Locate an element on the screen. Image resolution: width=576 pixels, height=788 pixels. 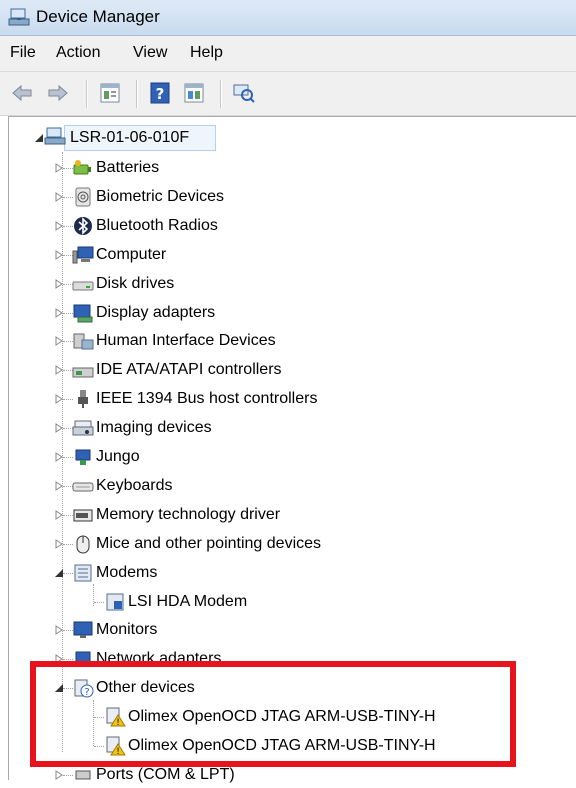
window-title: Device Manager is located at coordinates (98, 16).